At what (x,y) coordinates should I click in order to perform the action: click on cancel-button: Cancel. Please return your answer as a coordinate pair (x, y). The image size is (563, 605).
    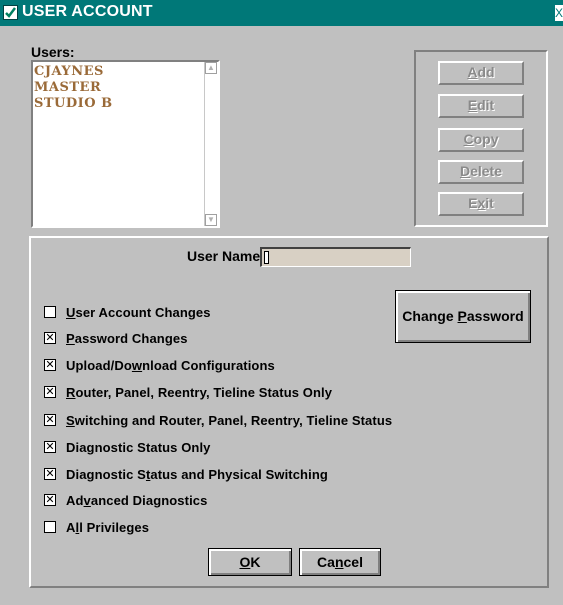
    Looking at the image, I should click on (340, 562).